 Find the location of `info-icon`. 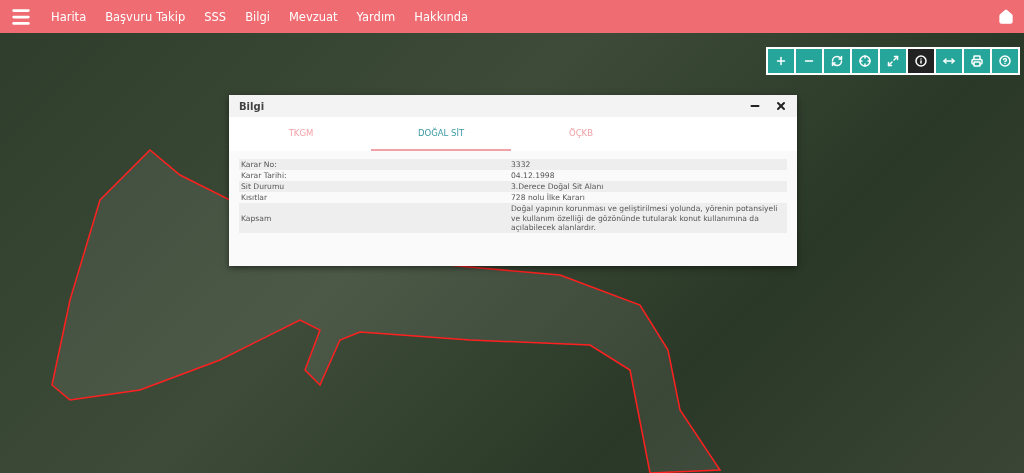

info-icon is located at coordinates (921, 61).